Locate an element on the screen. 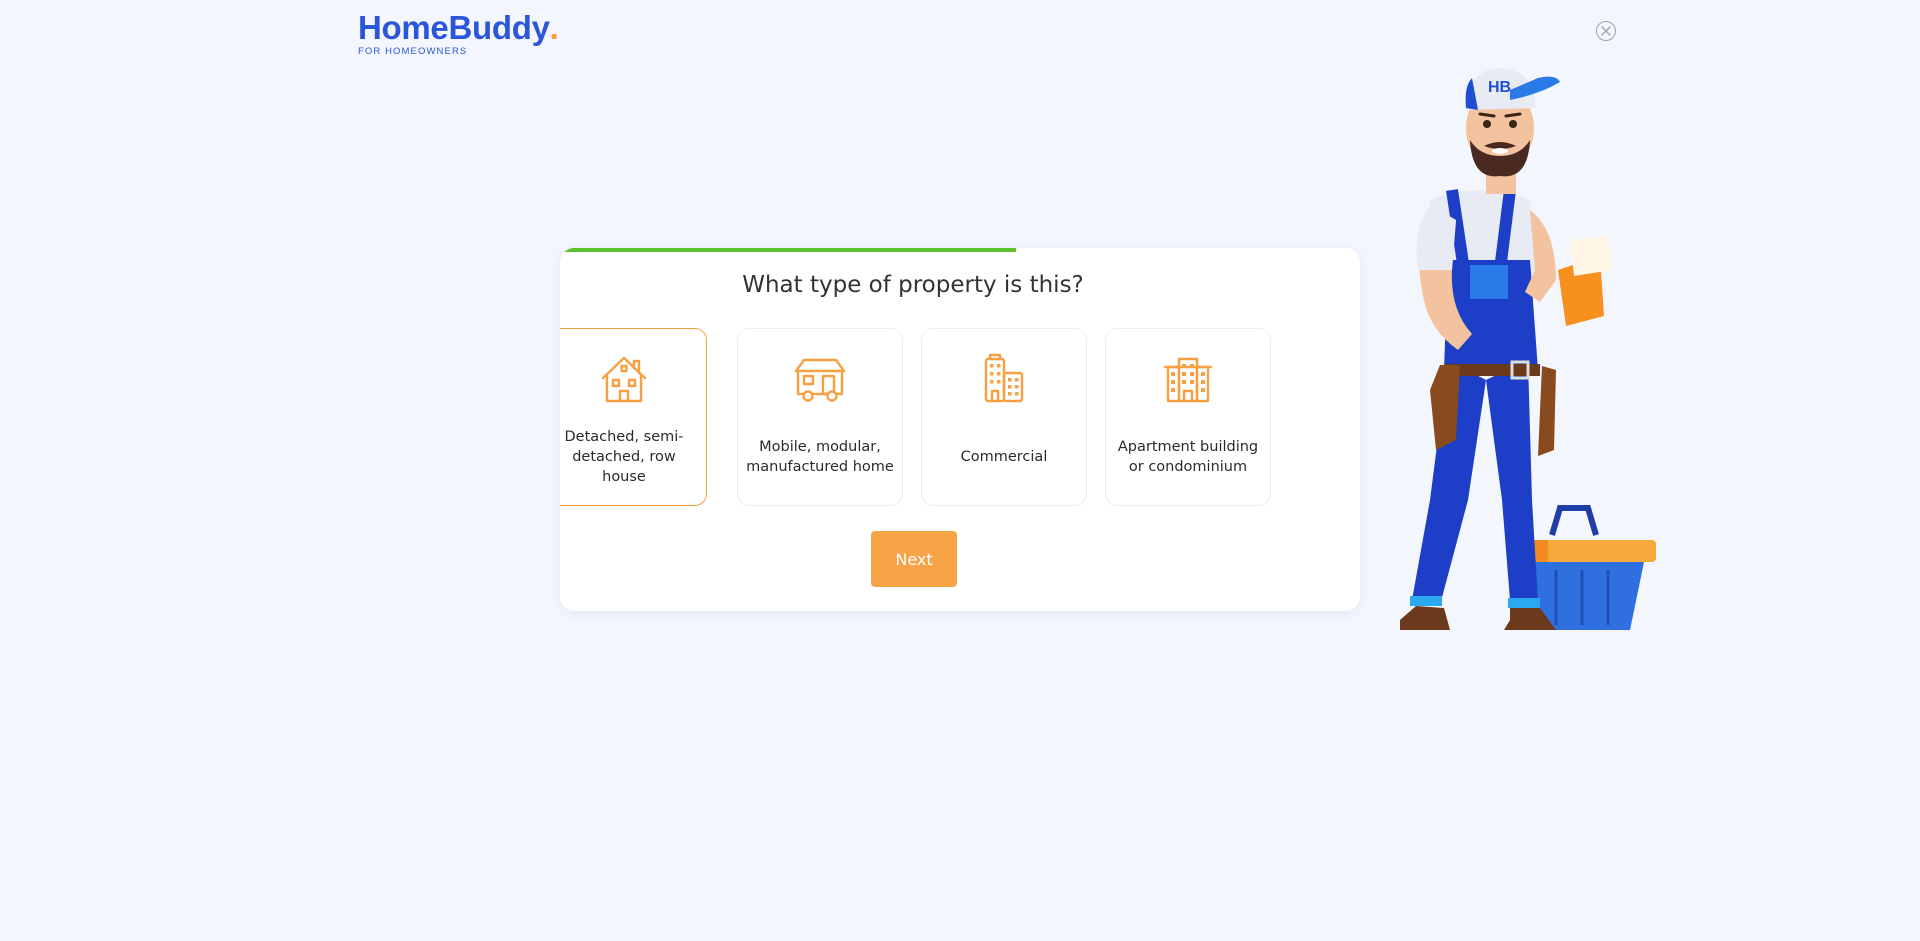 This screenshot has width=1920, height=941. progress-fill is located at coordinates (788, 250).